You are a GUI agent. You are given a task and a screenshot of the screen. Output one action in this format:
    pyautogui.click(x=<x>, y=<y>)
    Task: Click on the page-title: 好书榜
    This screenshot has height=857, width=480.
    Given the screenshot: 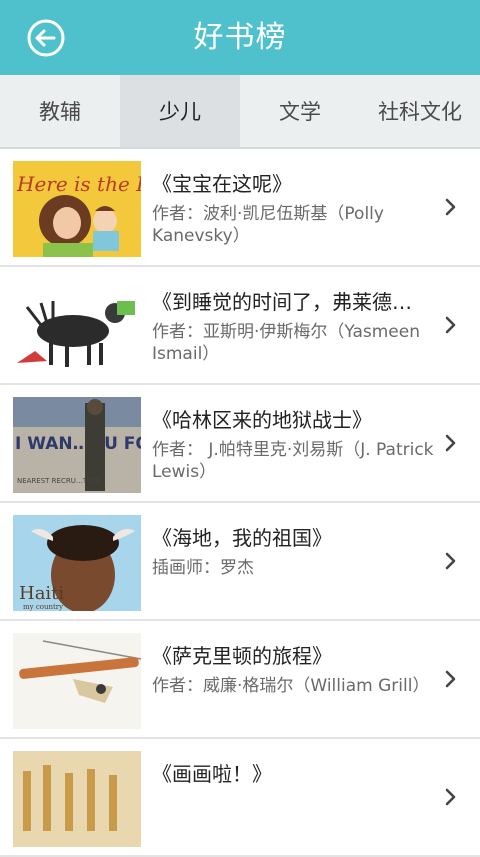 What is the action you would take?
    pyautogui.click(x=240, y=37)
    